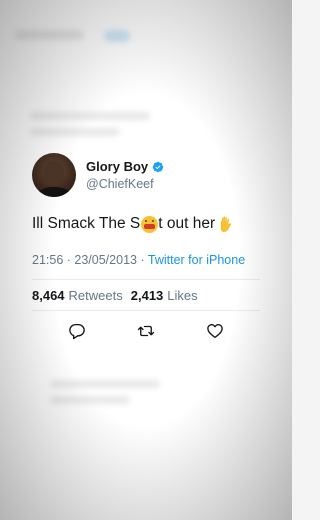 This screenshot has width=320, height=520. I want to click on tweet-text: Ill Smack The S t out her, so click(146, 224).